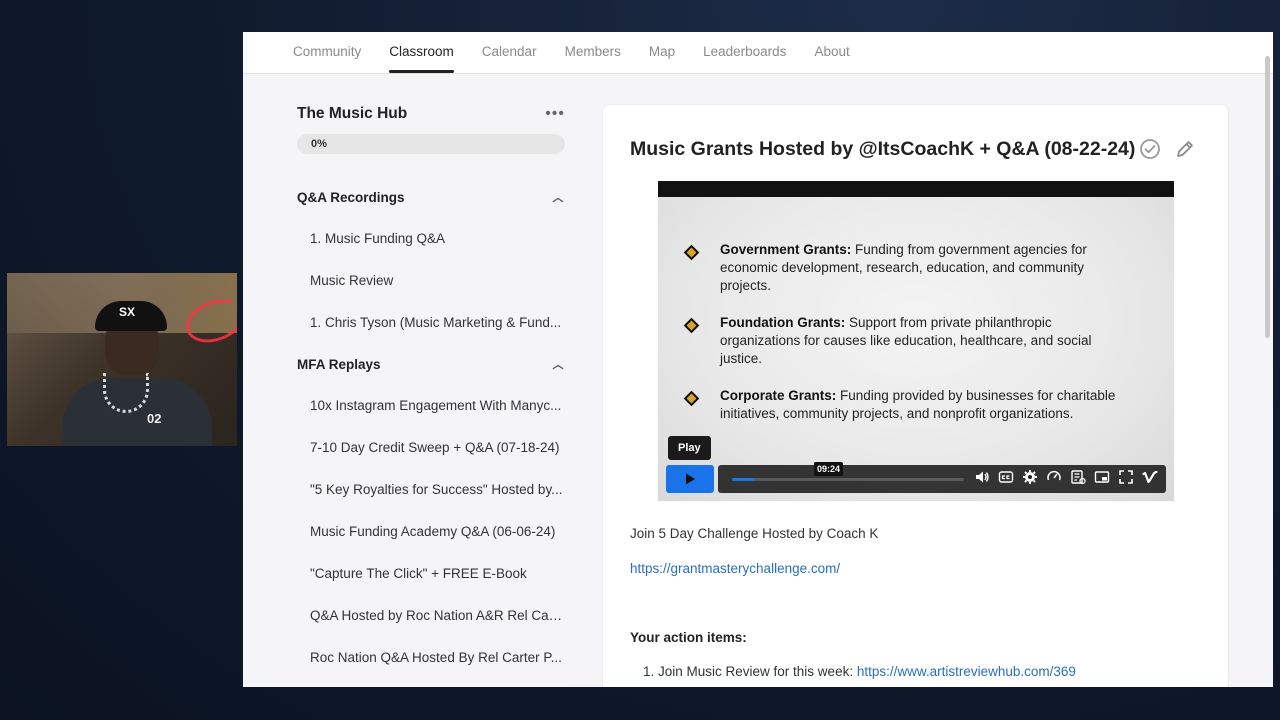 The height and width of the screenshot is (720, 1280). Describe the element at coordinates (127, 312) in the screenshot. I see `cap-logo: SX` at that location.